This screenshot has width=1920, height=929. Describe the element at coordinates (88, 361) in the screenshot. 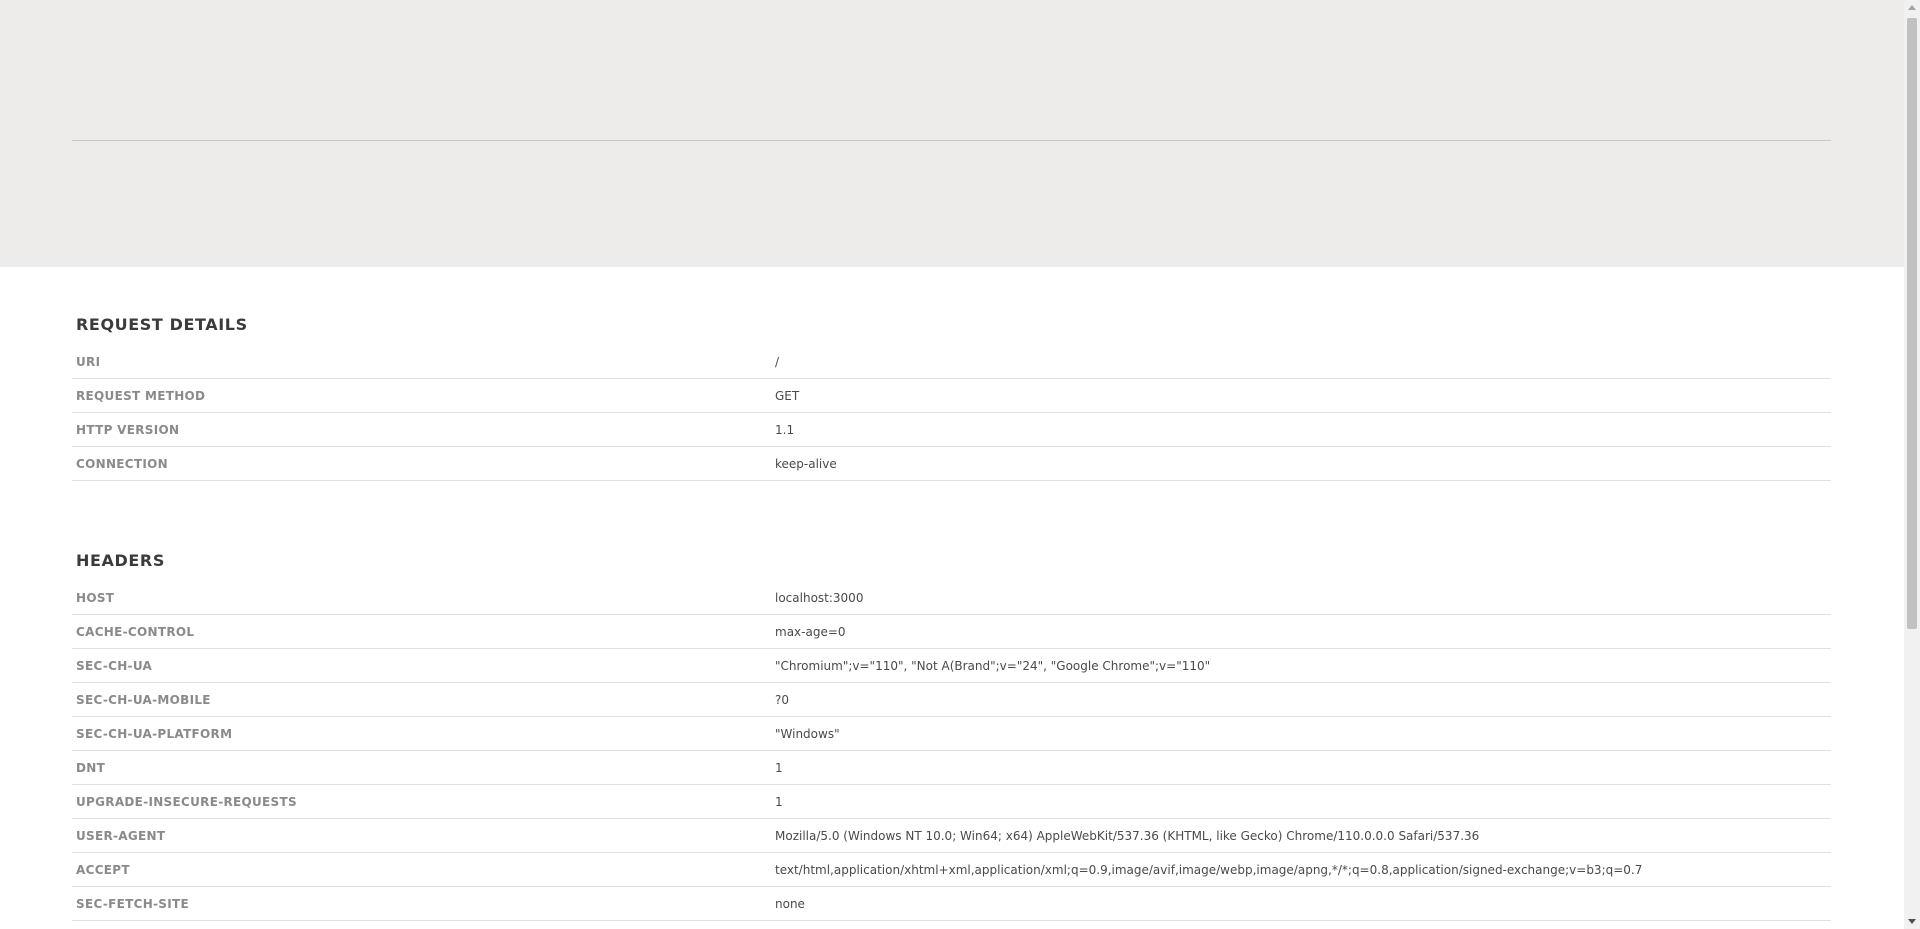

I see `row-key: URI` at that location.